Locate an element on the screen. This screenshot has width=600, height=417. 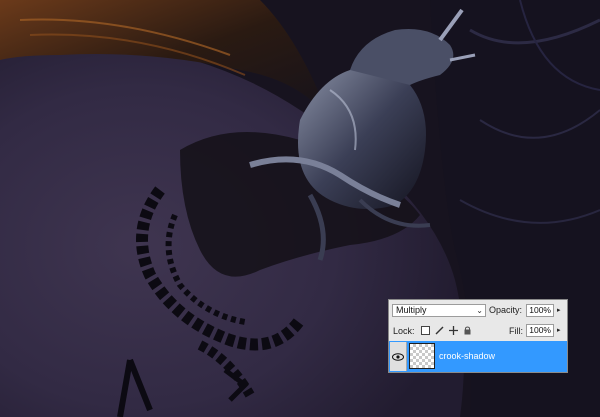
layer-thumbnail is located at coordinates (422, 356).